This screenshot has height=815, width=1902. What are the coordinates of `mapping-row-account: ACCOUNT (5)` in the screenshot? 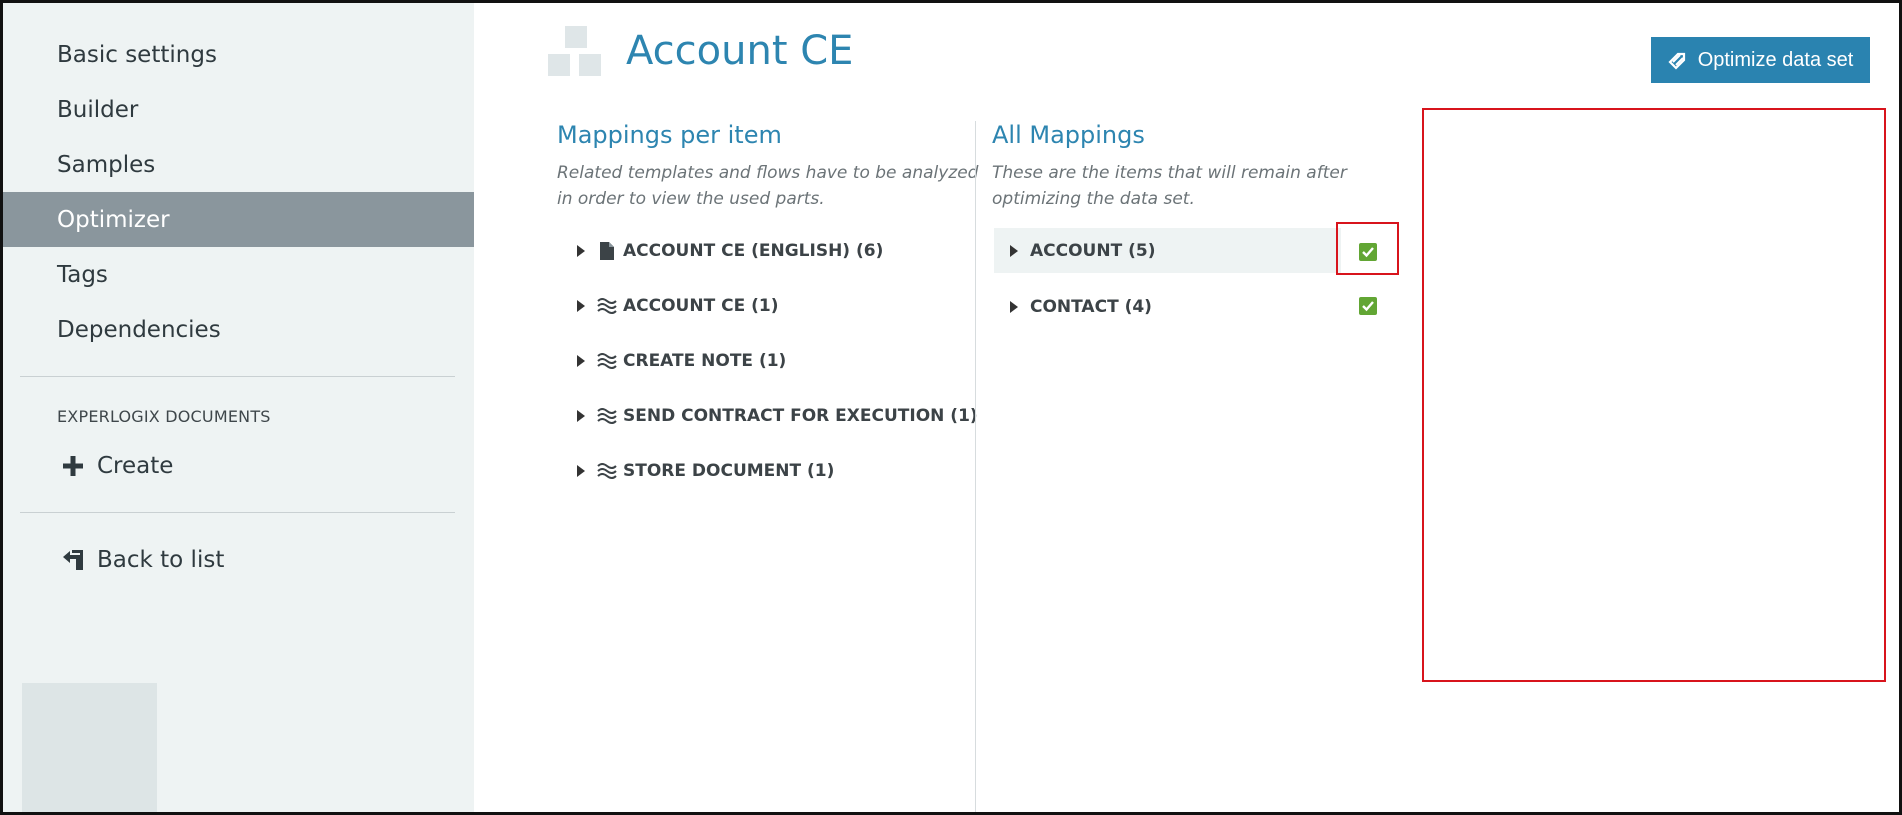 It's located at (1167, 250).